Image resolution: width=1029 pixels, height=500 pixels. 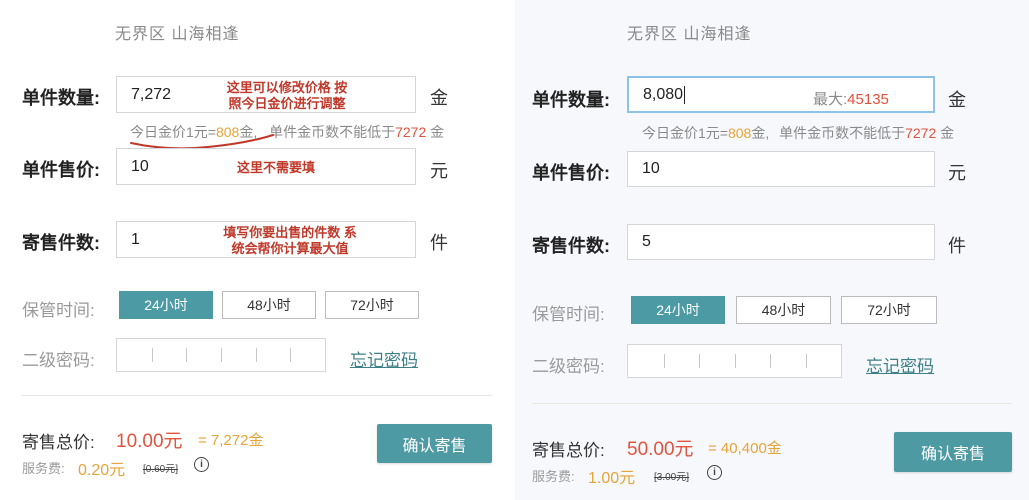 What do you see at coordinates (231, 440) in the screenshot?
I see `total-gold: = 7,272金` at bounding box center [231, 440].